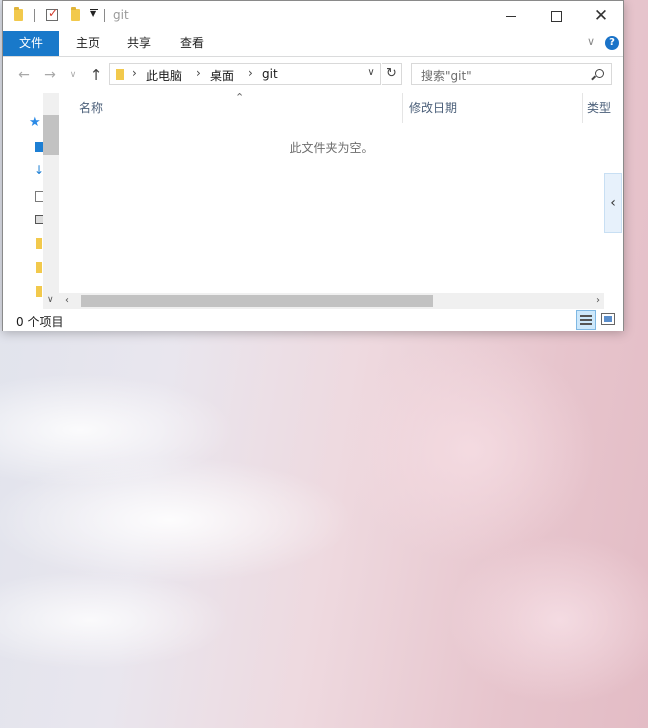 The image size is (648, 728). What do you see at coordinates (511, 74) in the screenshot?
I see `search-input: 搜索"git"` at bounding box center [511, 74].